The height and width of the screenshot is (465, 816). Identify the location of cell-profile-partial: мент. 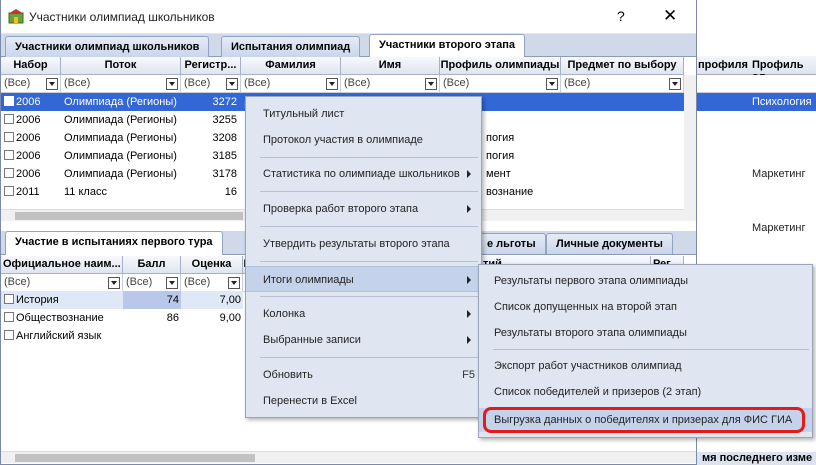
(498, 174).